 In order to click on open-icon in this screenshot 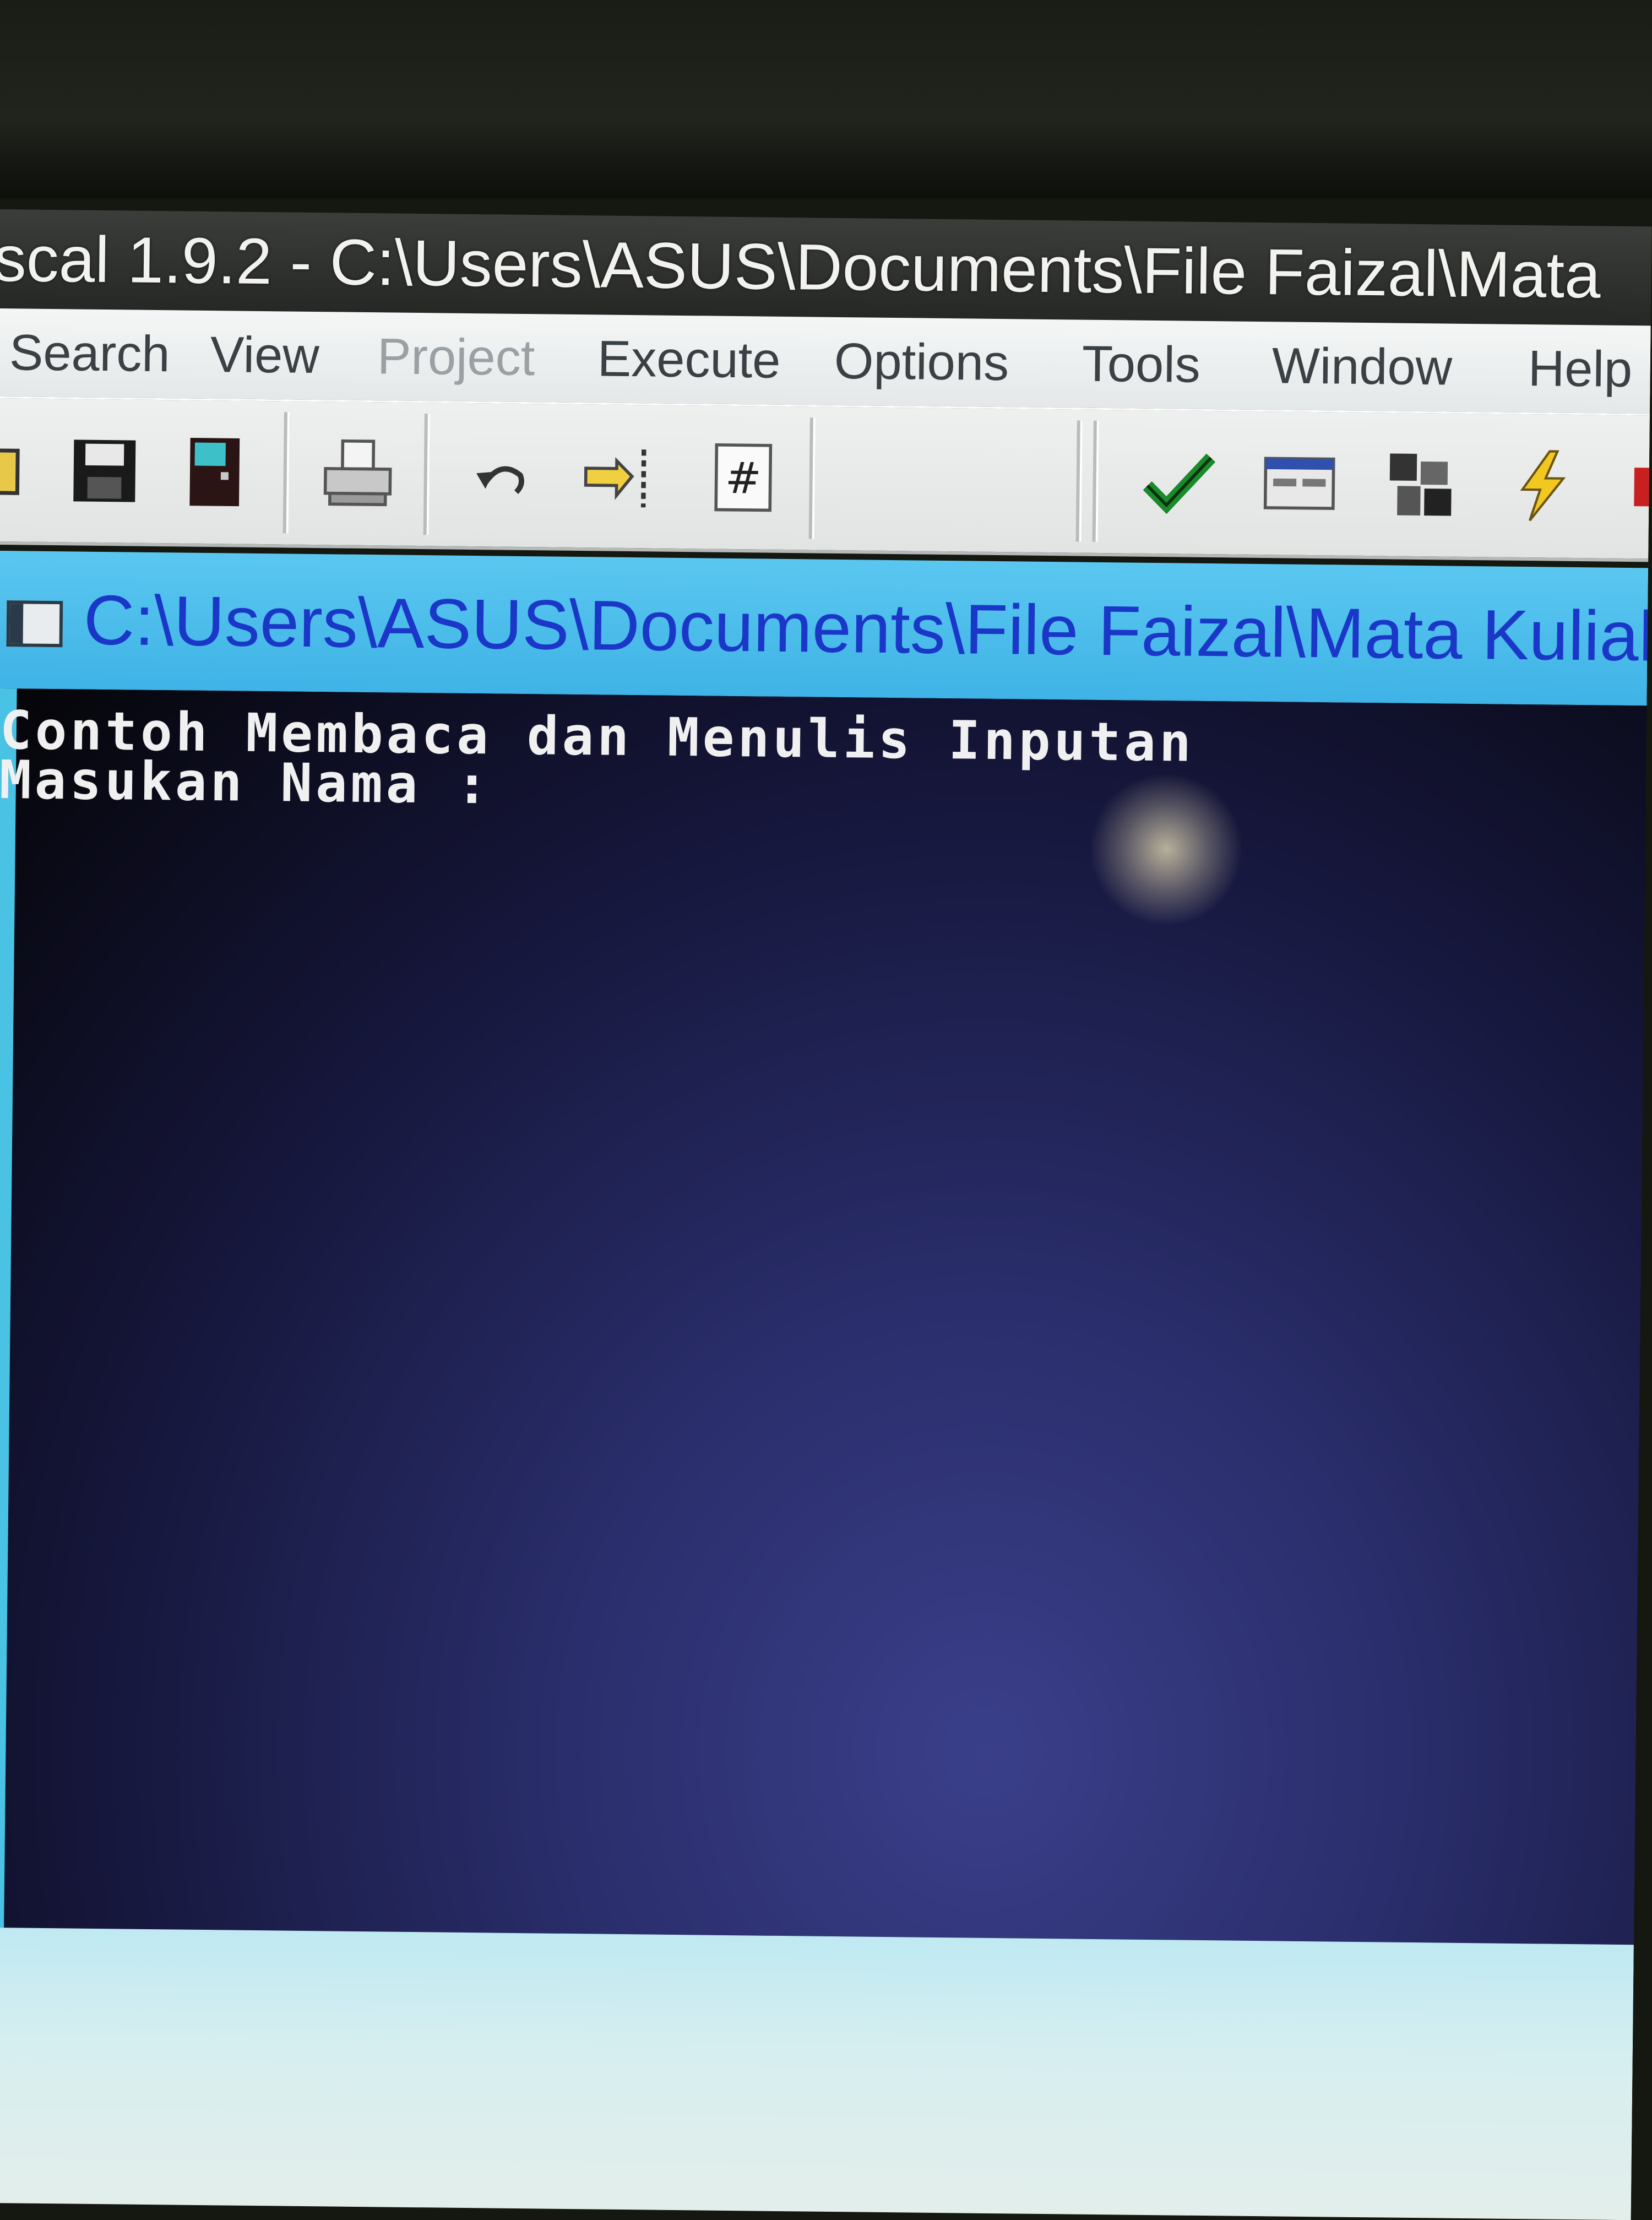, I will do `click(18, 469)`.